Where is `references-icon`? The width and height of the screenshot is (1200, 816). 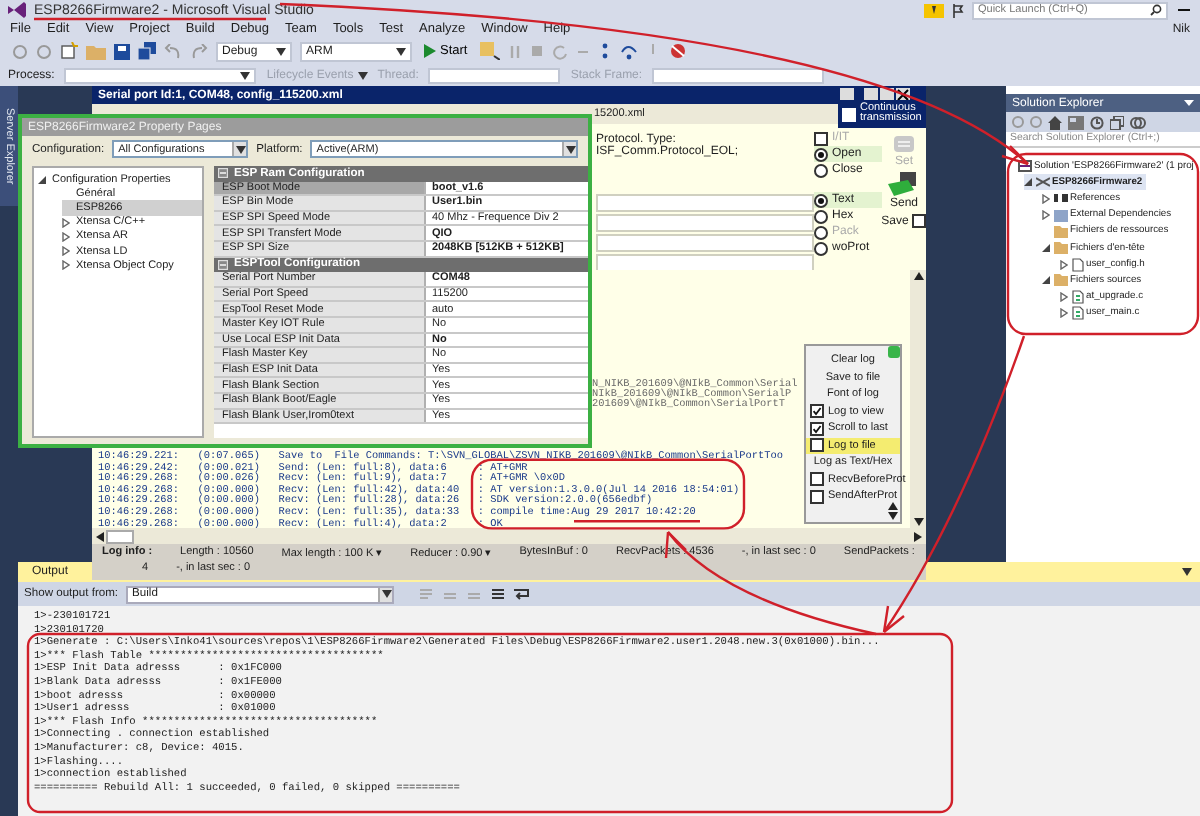
references-icon is located at coordinates (1061, 198).